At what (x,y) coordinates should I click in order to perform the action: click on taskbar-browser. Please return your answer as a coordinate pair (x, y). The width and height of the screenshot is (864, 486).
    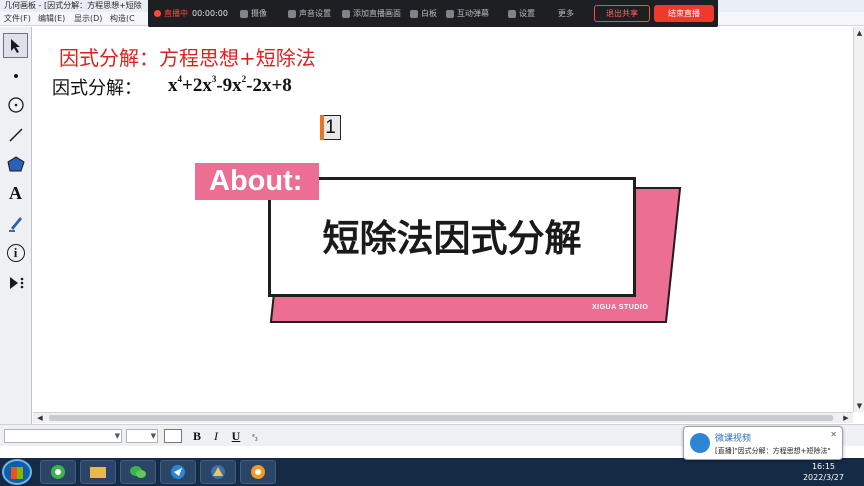
    Looking at the image, I should click on (58, 472).